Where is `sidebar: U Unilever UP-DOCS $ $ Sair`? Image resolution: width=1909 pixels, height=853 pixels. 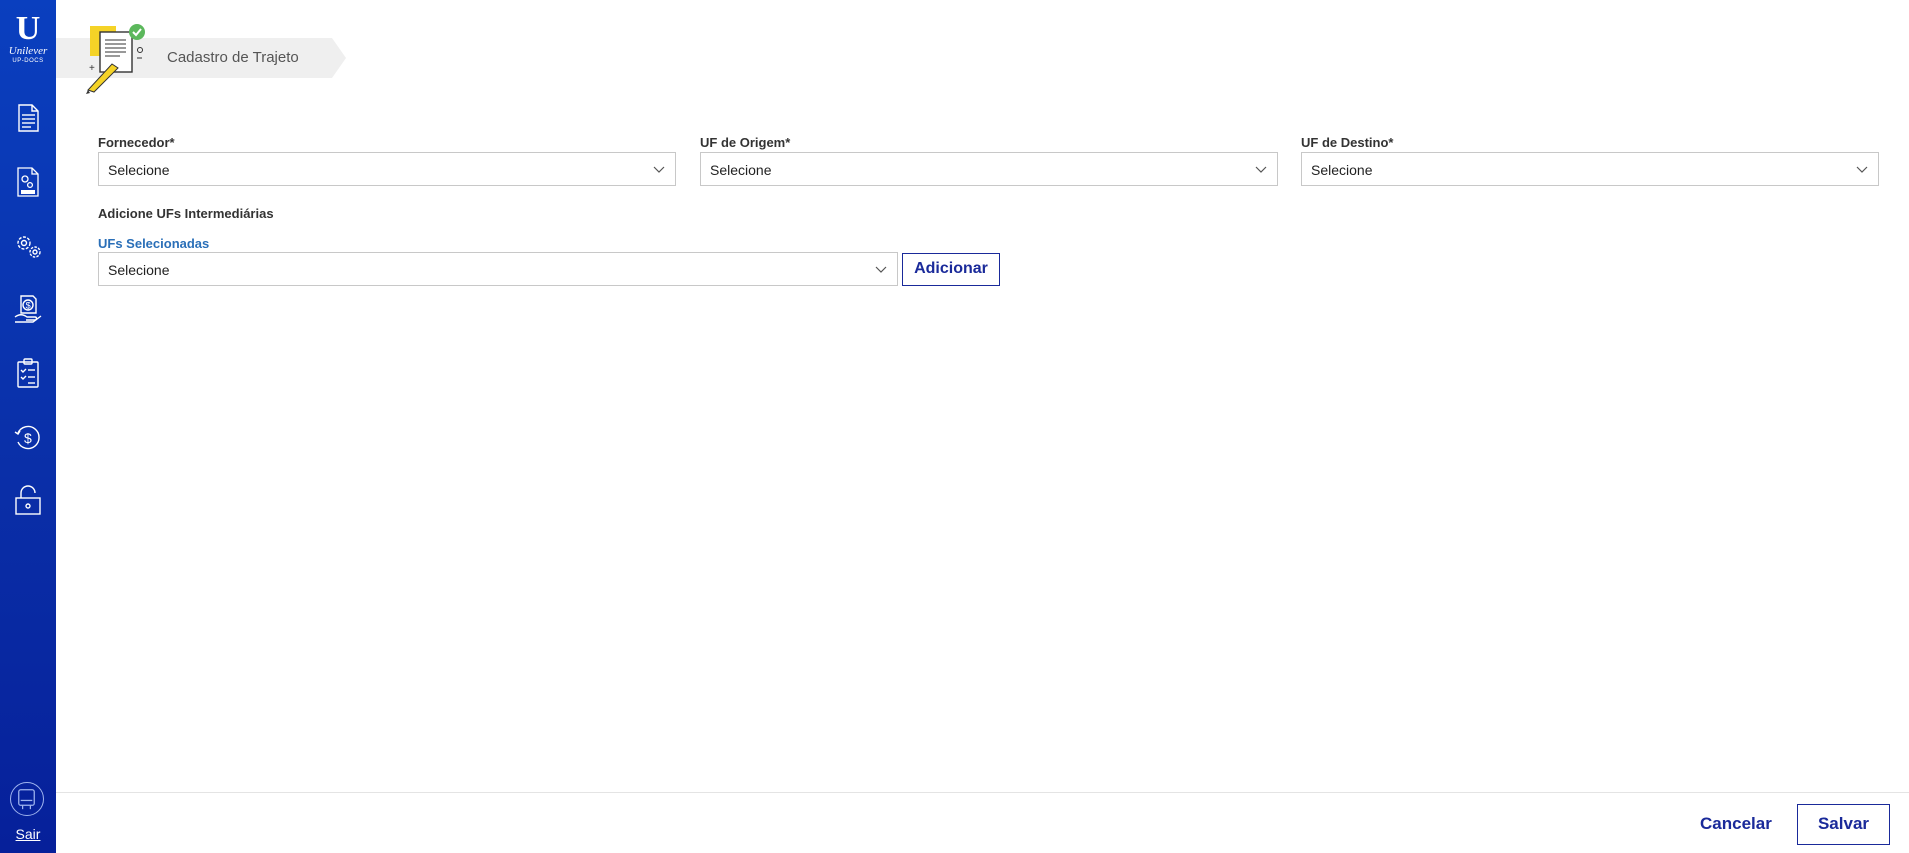
sidebar: U Unilever UP-DOCS $ $ Sair is located at coordinates (28, 426).